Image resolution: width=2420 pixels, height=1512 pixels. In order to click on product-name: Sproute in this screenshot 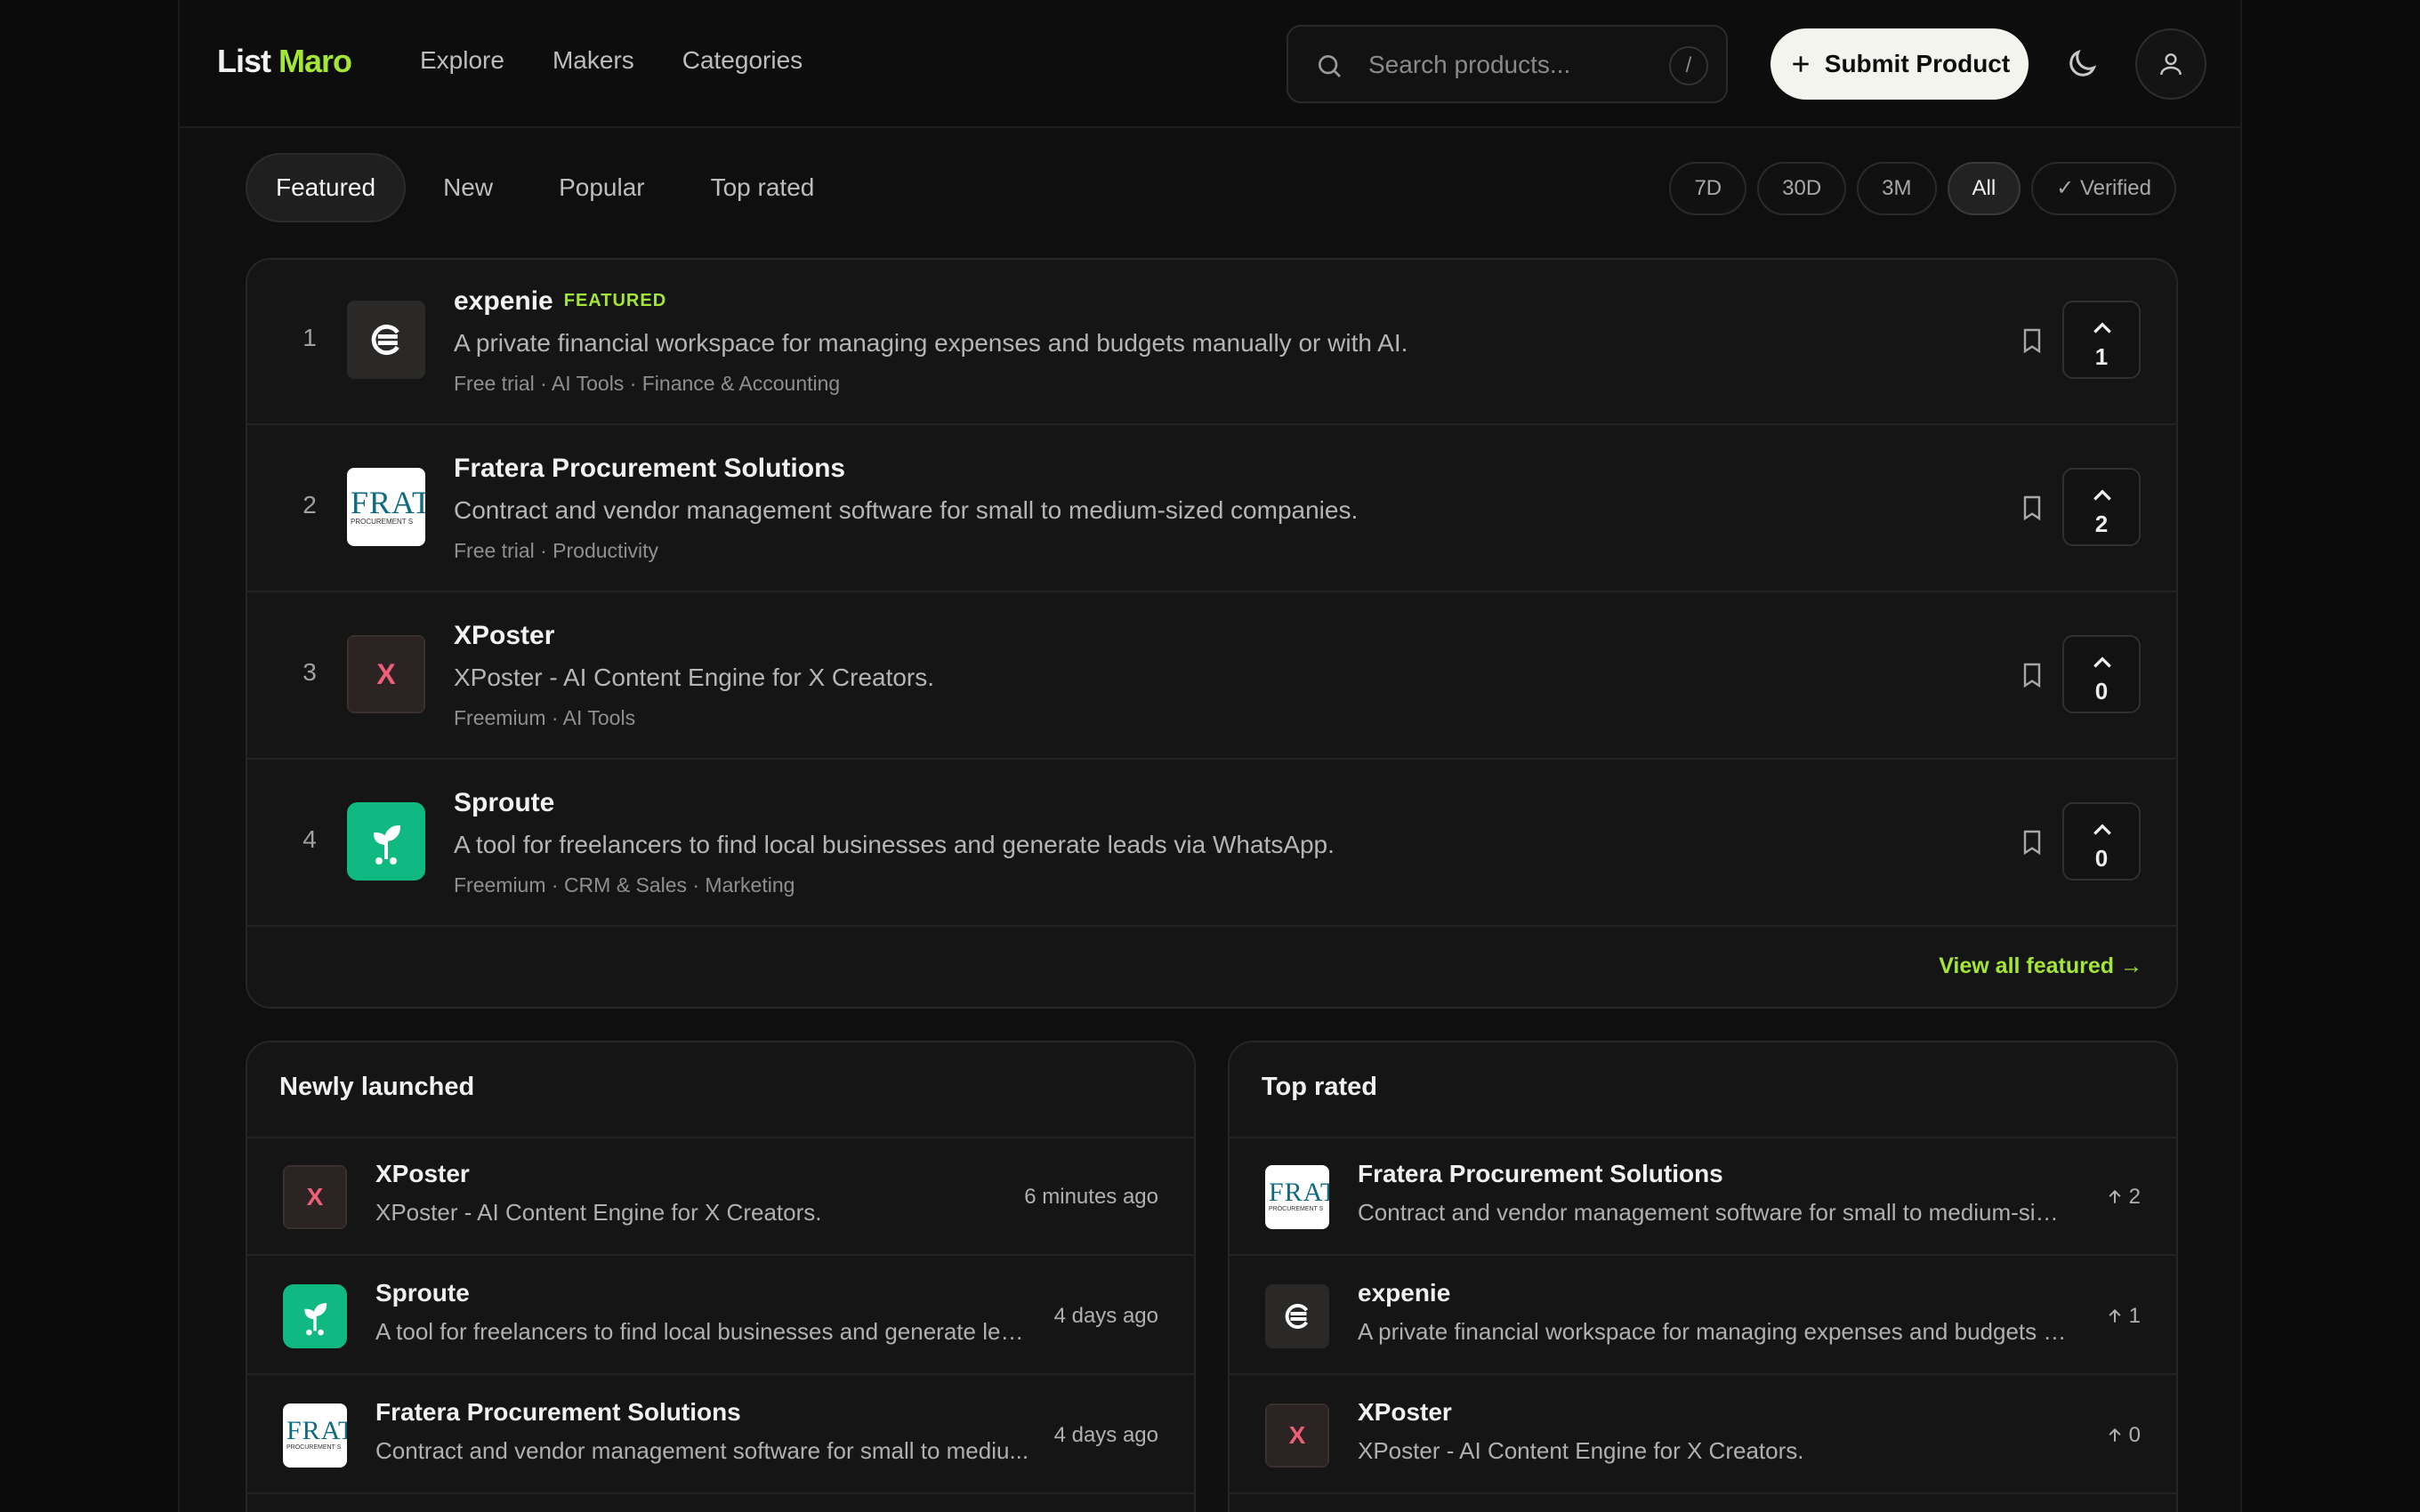, I will do `click(504, 803)`.